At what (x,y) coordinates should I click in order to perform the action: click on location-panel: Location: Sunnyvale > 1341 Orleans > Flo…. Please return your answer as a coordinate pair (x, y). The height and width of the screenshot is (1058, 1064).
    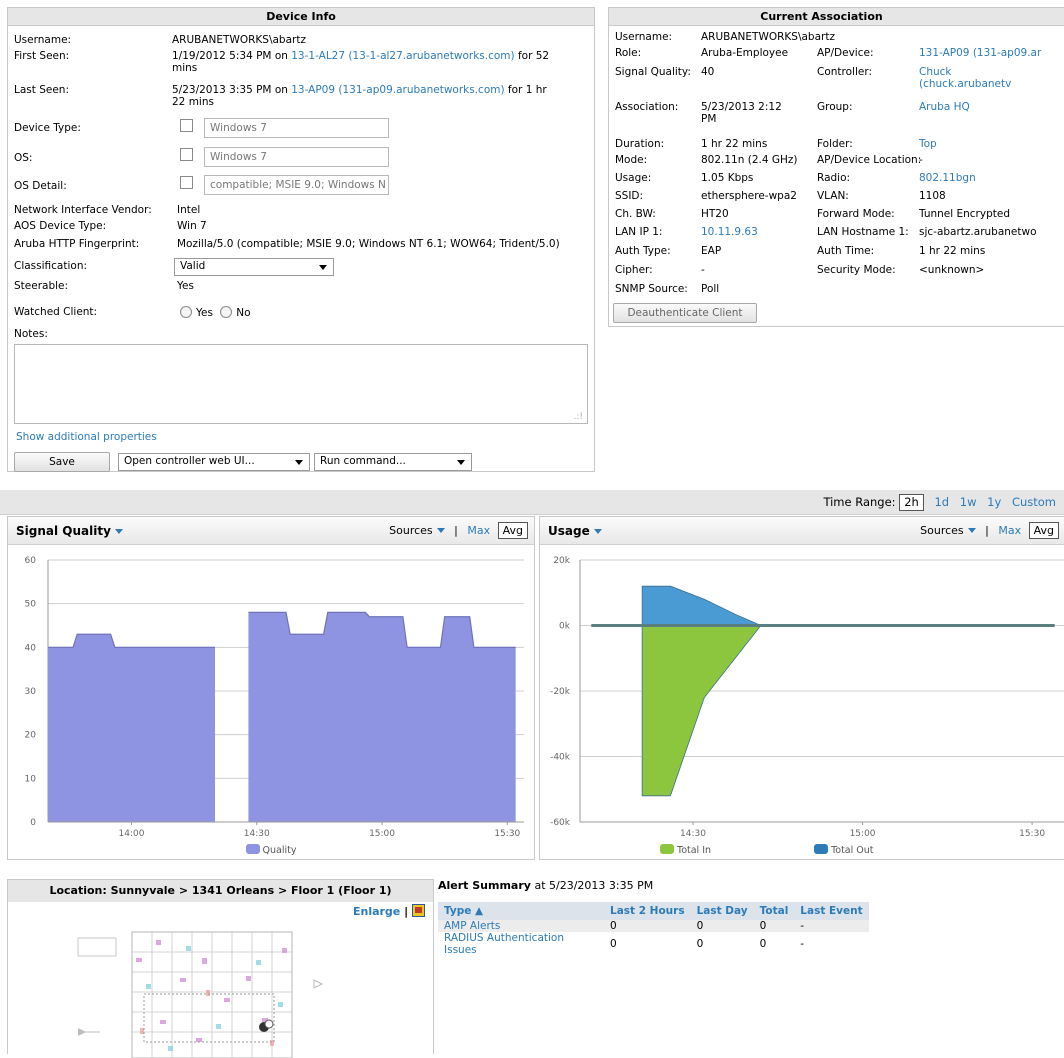
    Looking at the image, I should click on (220, 968).